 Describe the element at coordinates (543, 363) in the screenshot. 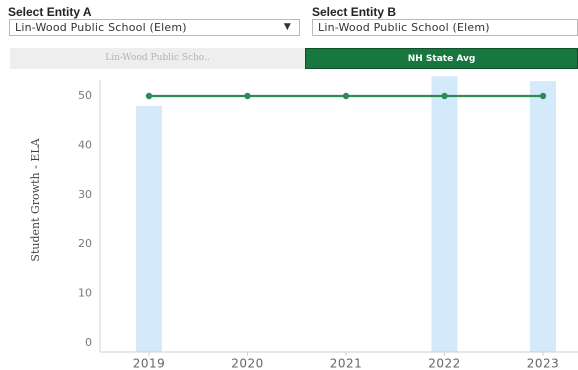

I see `x-tick-label: 2023` at that location.